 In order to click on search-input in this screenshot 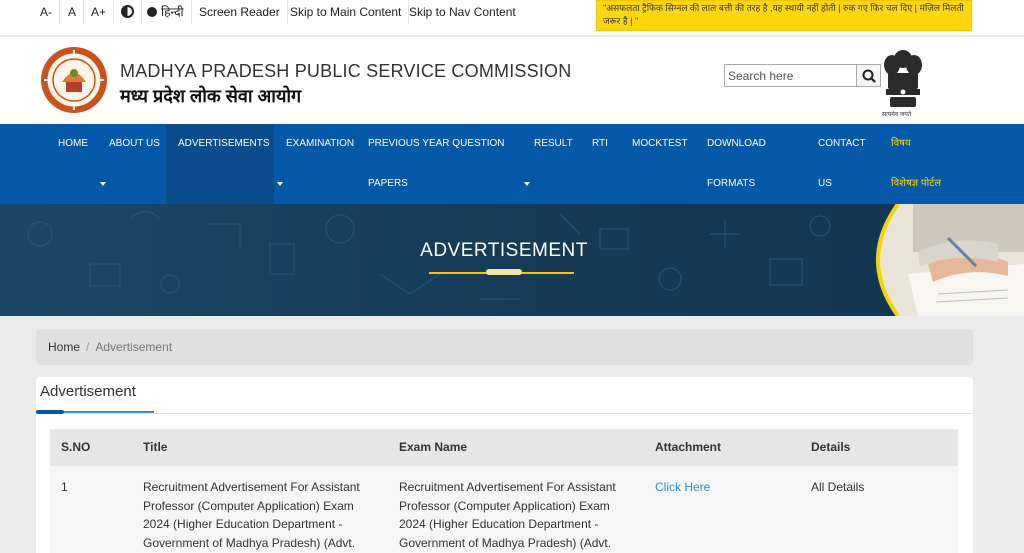, I will do `click(790, 75)`.